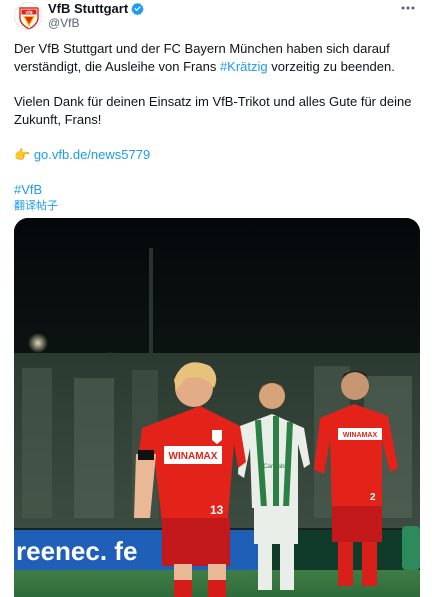 The image size is (432, 597). I want to click on news-link-row: 👉 go.vfb.de/news5779, so click(216, 155).